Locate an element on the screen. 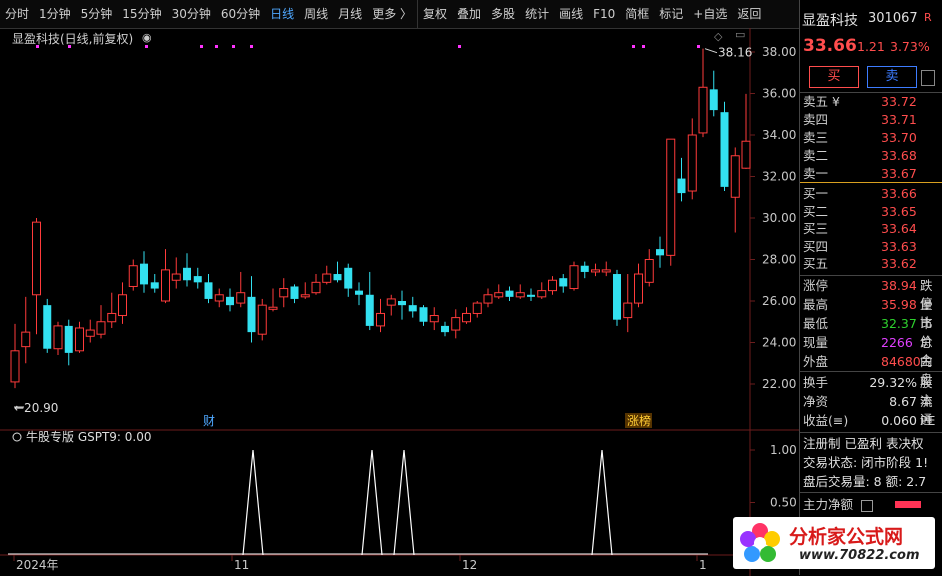  toolbar-item-14: 画线 is located at coordinates (571, 14).